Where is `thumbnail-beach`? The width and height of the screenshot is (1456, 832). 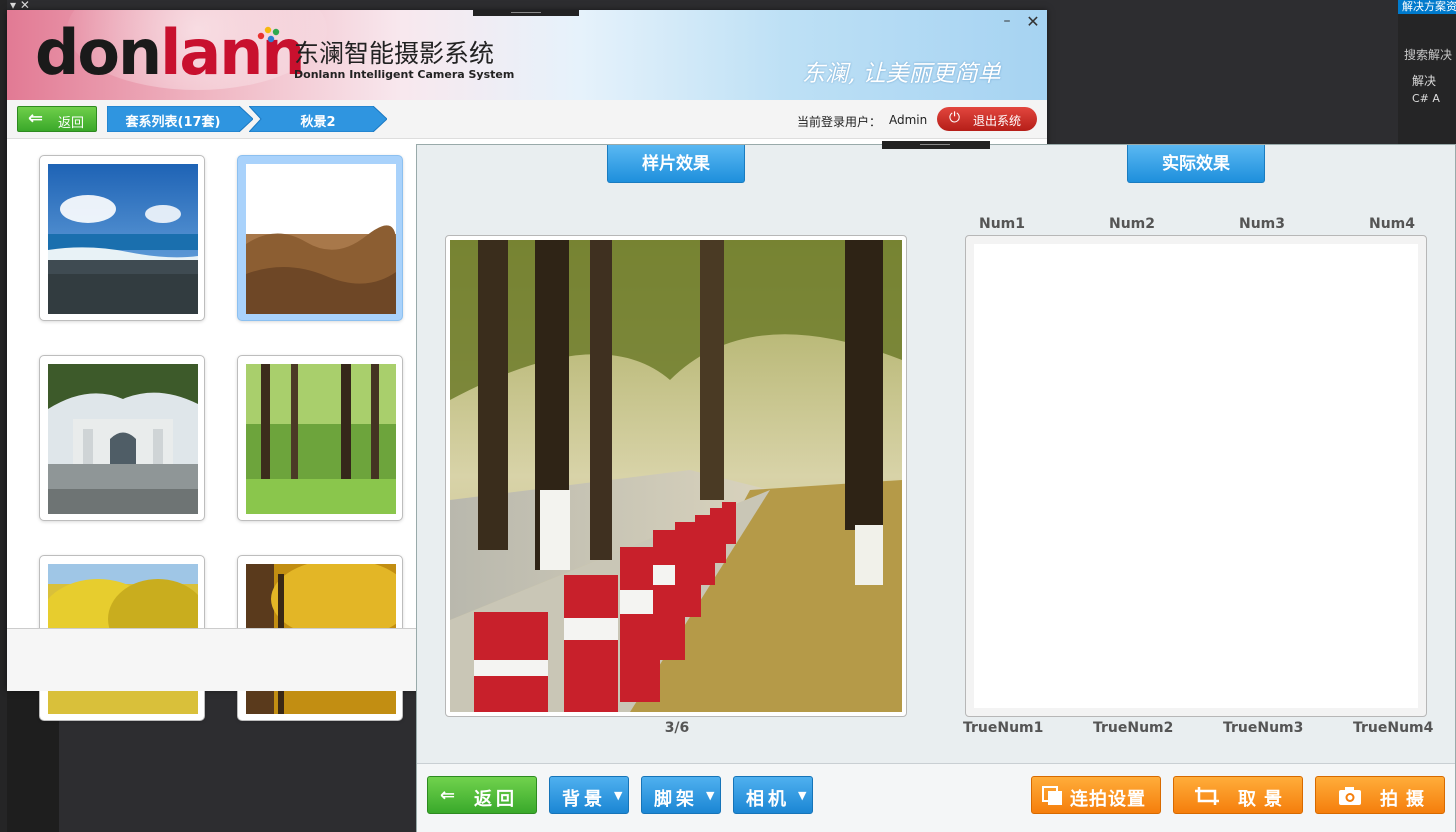
thumbnail-beach is located at coordinates (122, 238).